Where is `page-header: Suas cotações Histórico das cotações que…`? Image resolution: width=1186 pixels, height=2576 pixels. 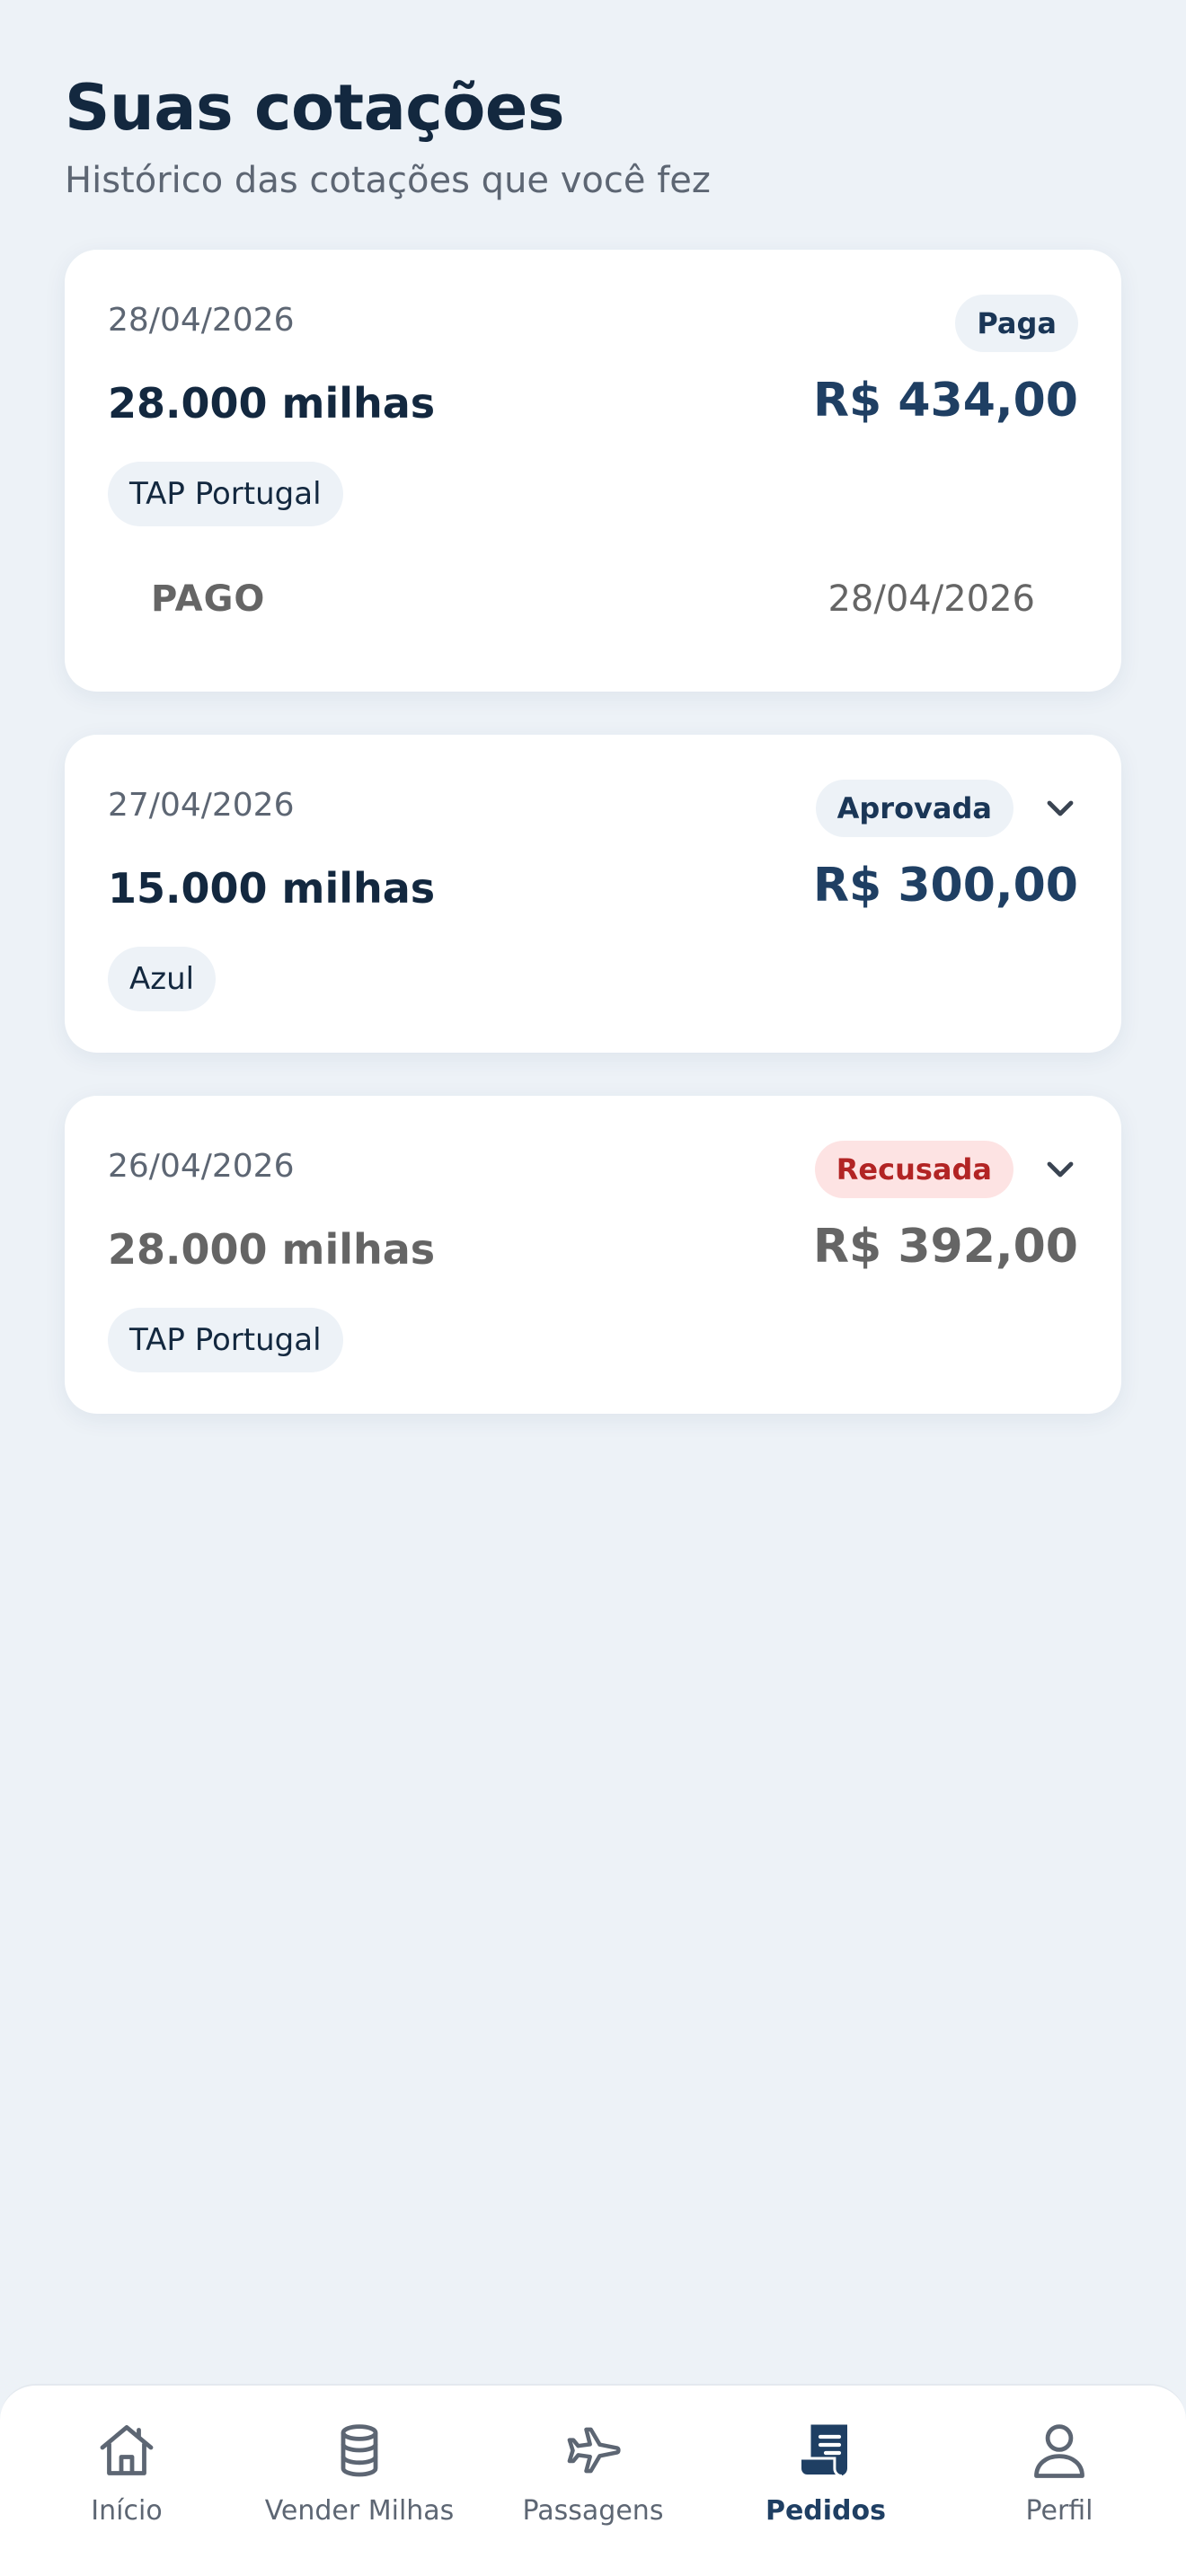 page-header: Suas cotações Histórico das cotações que… is located at coordinates (388, 136).